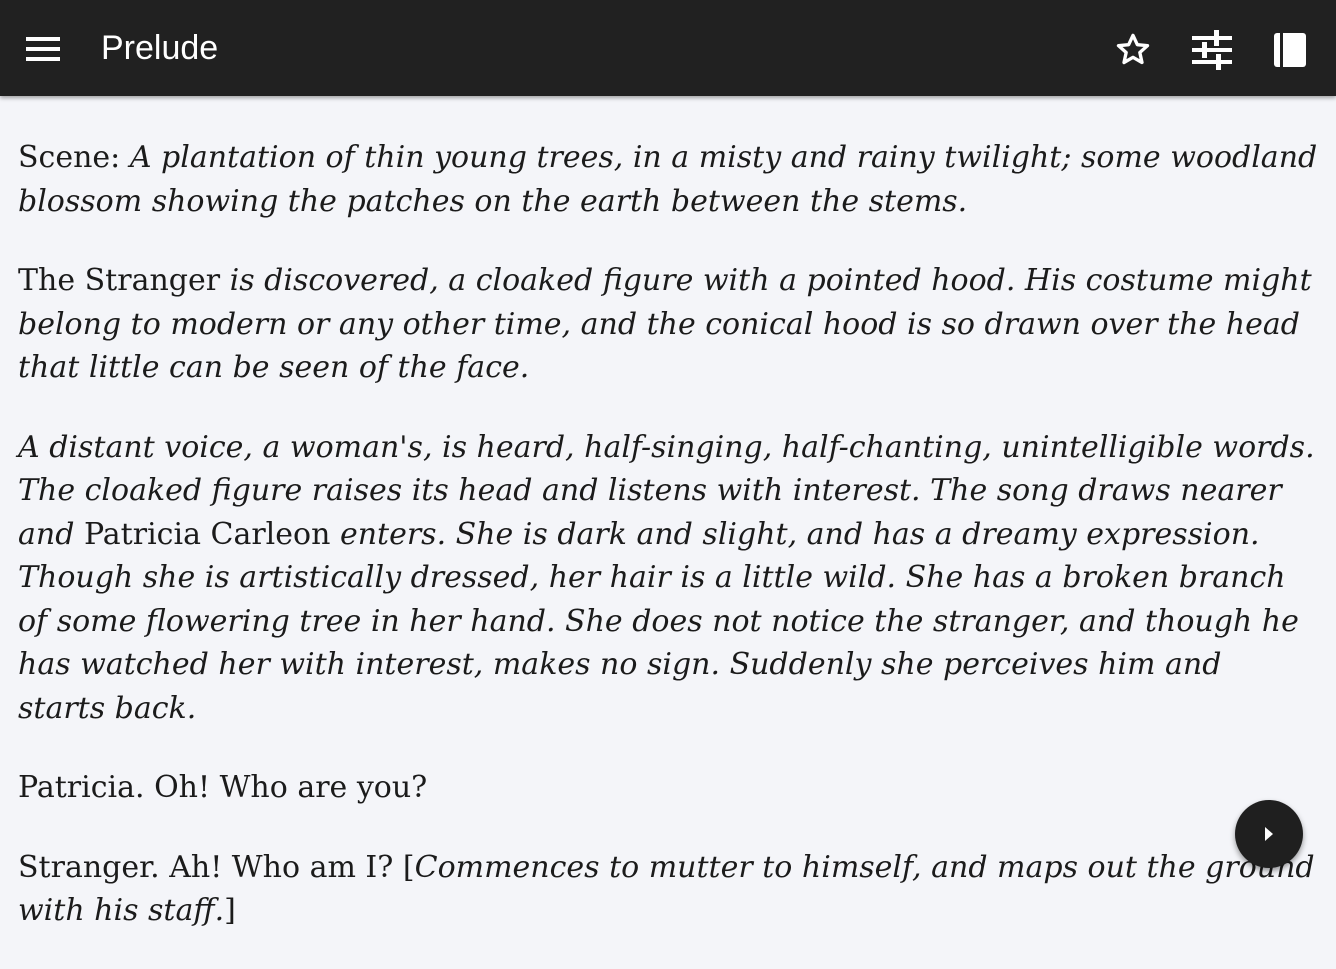  Describe the element at coordinates (160, 48) in the screenshot. I see `page-title: Prelude` at that location.